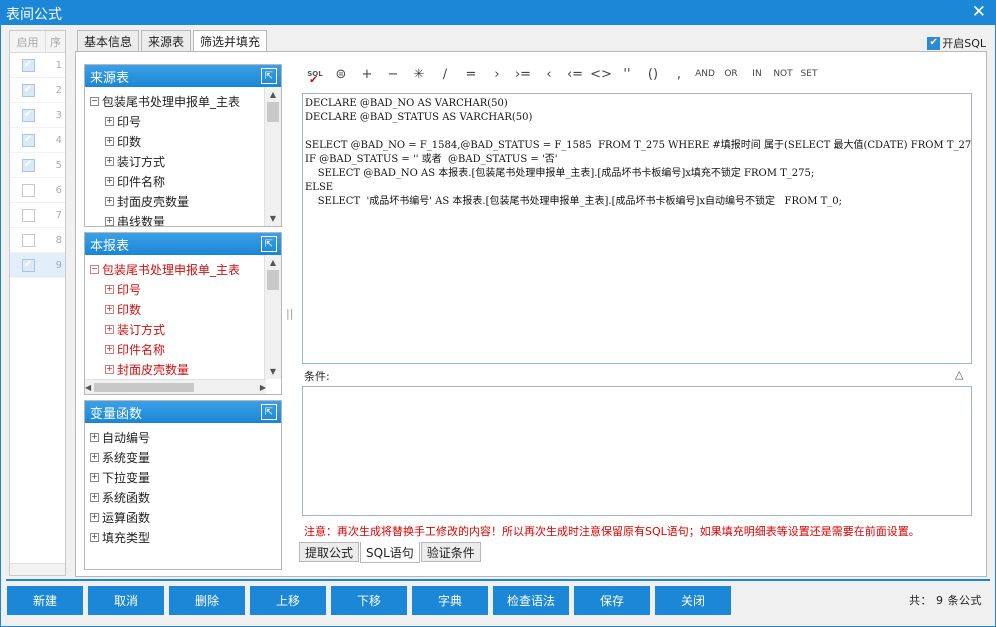  Describe the element at coordinates (273, 262) in the screenshot. I see `scroll-up-icon: ▲` at that location.